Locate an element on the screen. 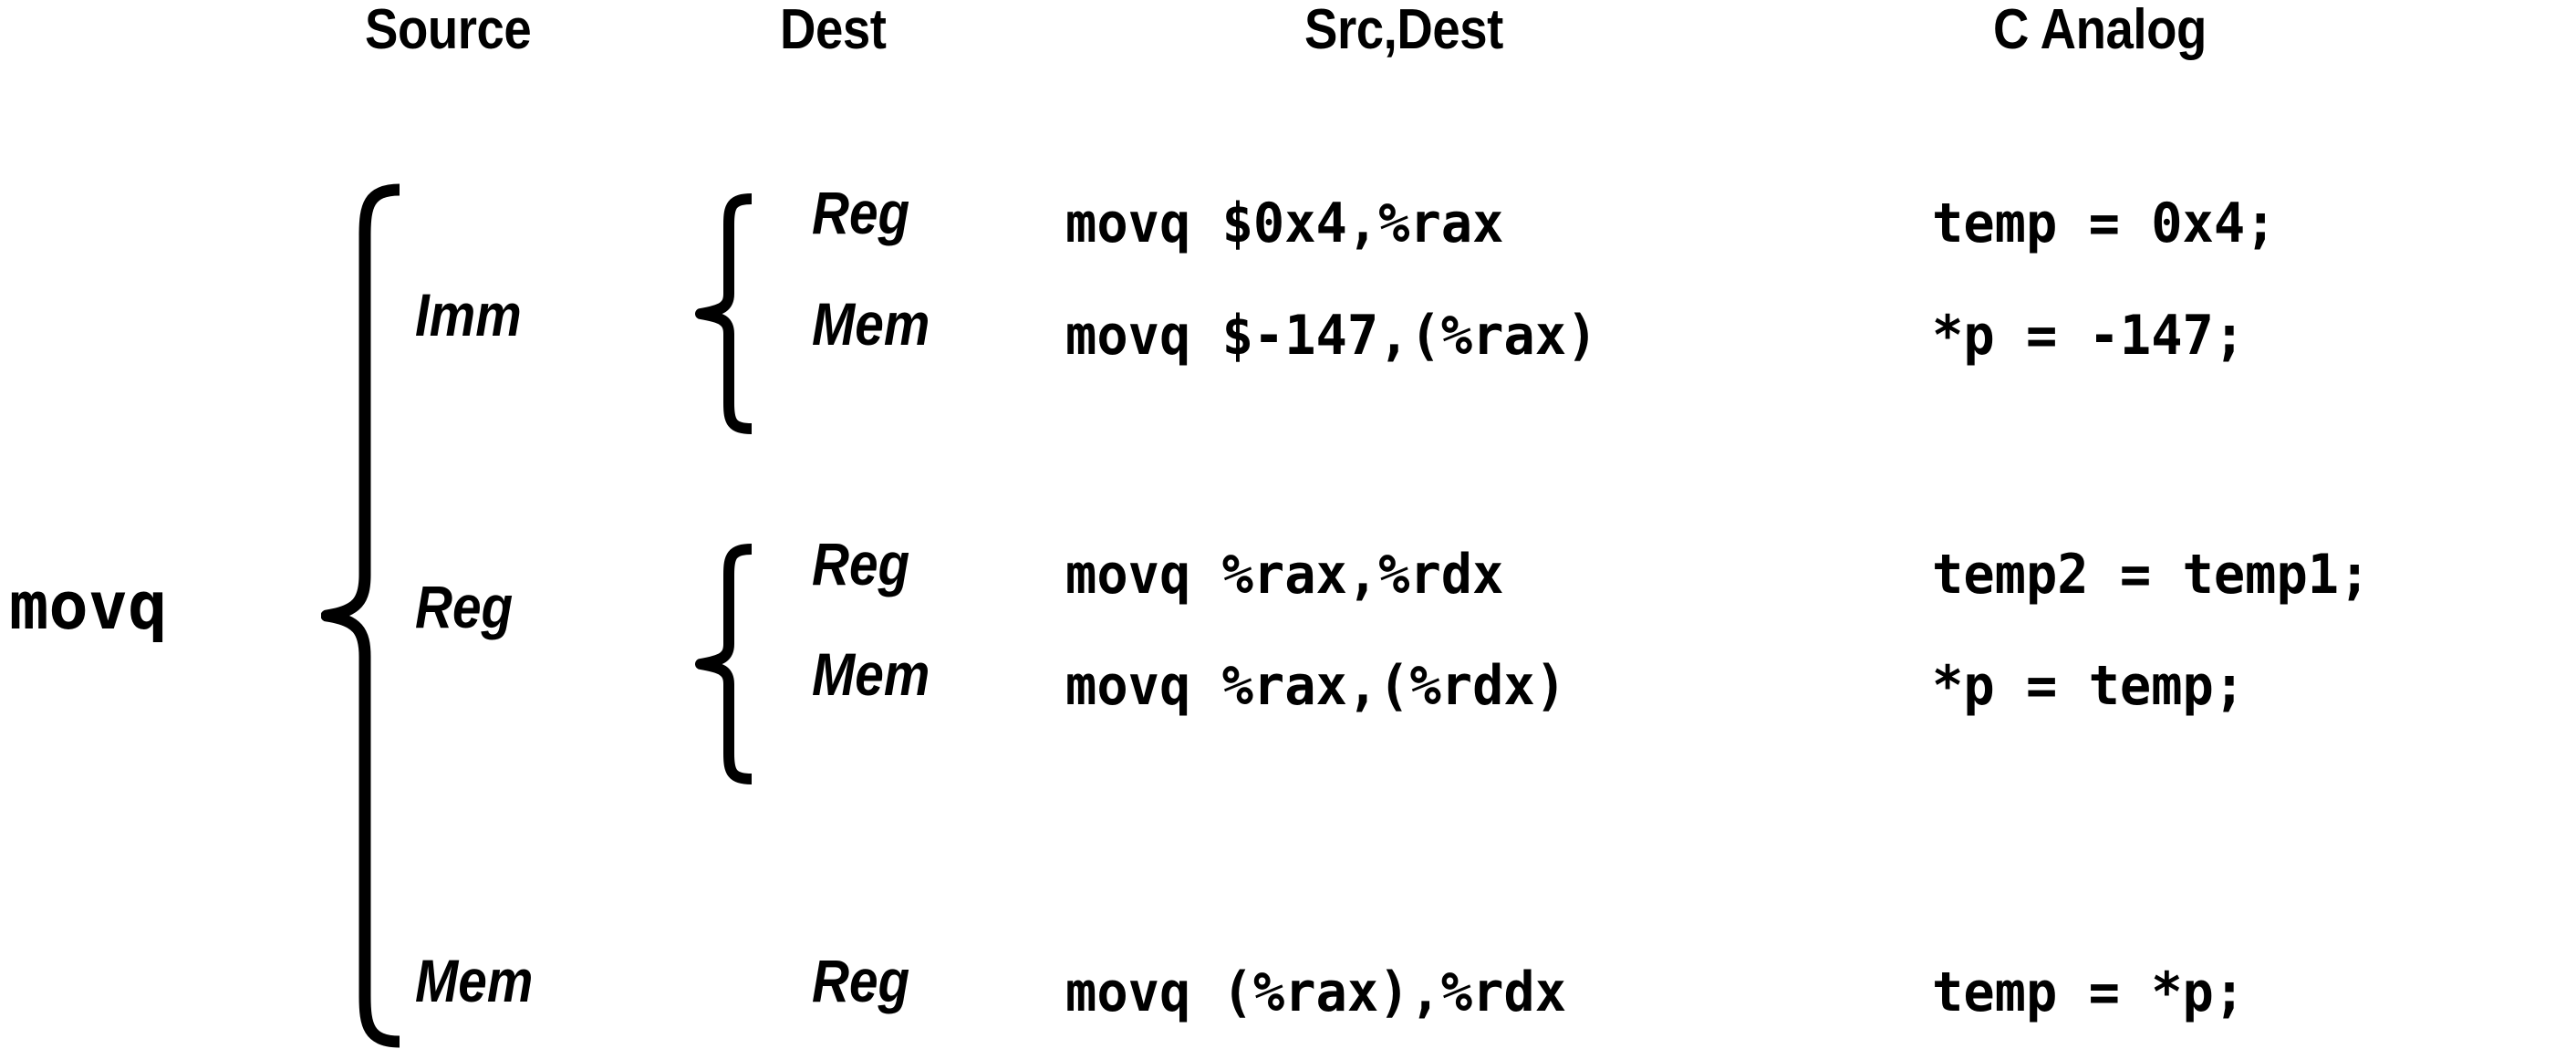 This screenshot has width=2576, height=1049. assembly-instruction-row-2: movq $-147,(%rax) is located at coordinates (1331, 336).